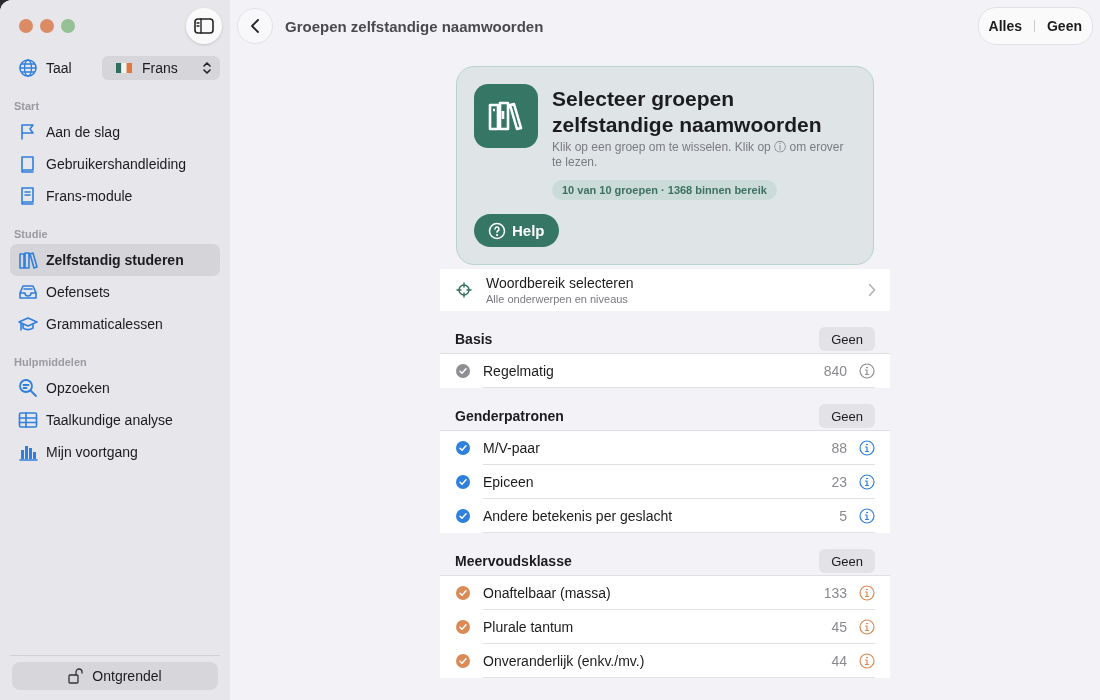 Image resolution: width=1100 pixels, height=700 pixels. I want to click on crosshair-icon, so click(464, 290).